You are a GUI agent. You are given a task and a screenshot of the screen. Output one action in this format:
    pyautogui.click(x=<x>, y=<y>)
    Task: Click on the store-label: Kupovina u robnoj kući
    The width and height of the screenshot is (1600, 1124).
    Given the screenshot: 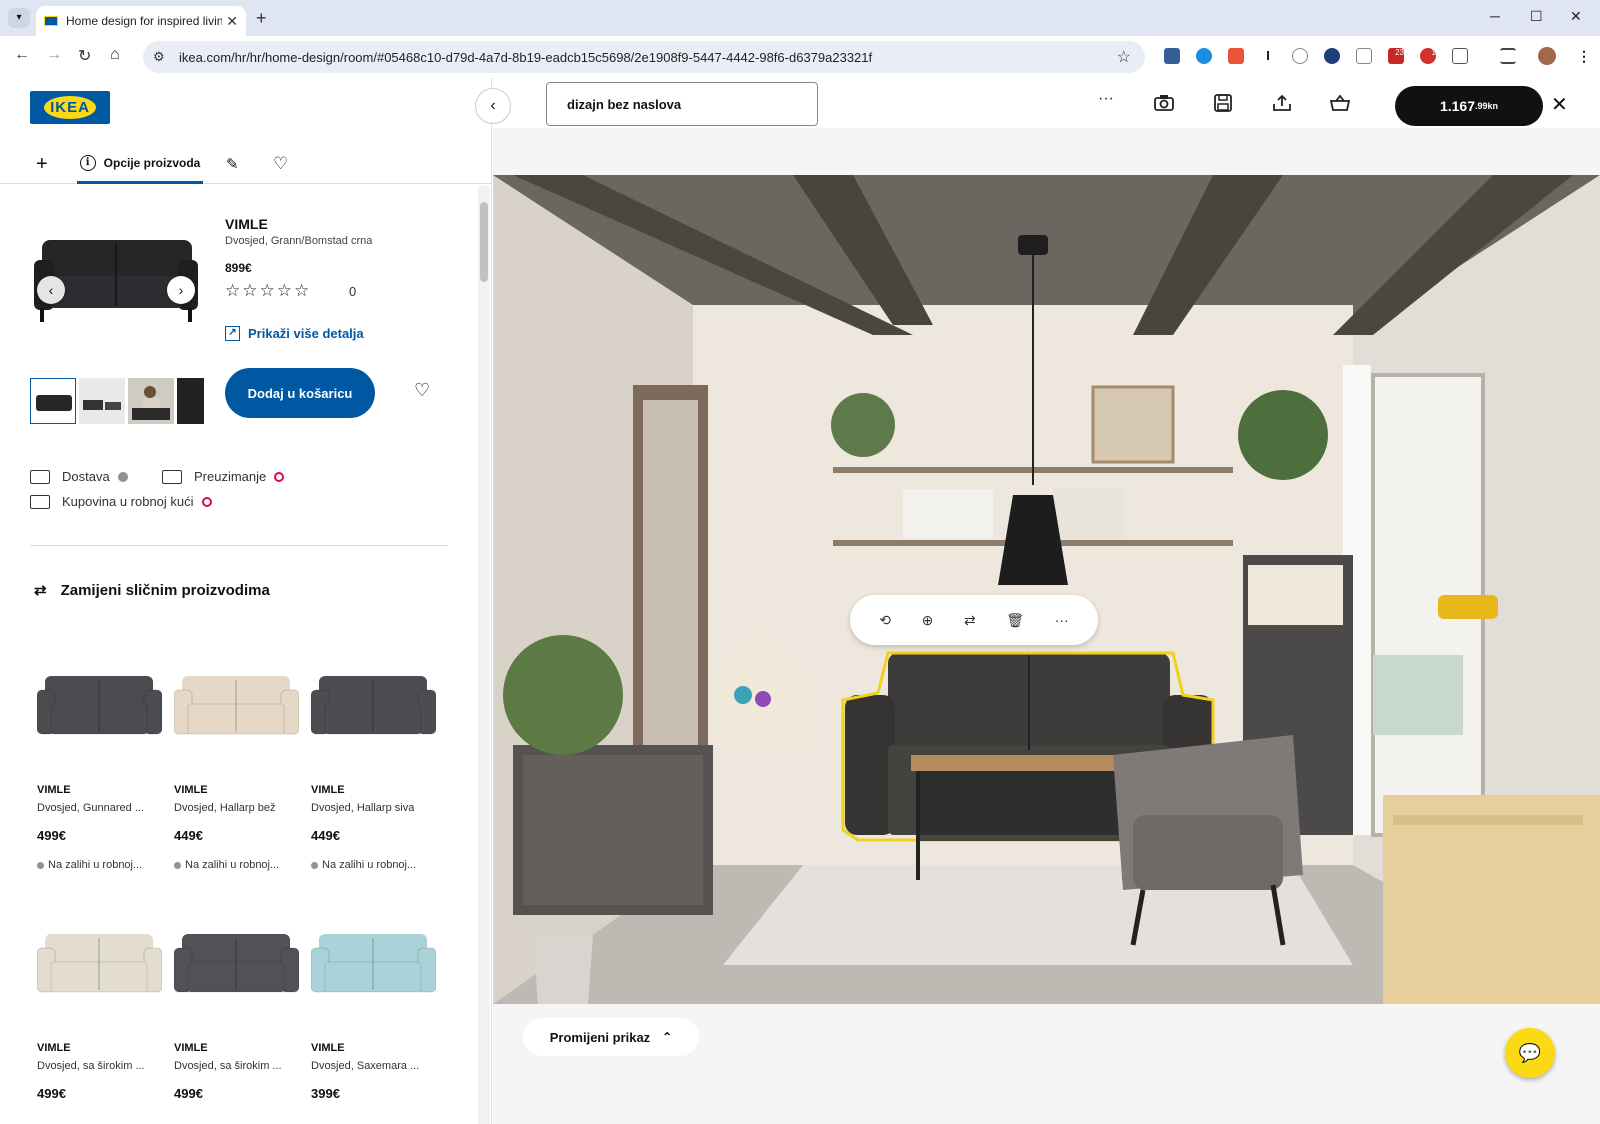 What is the action you would take?
    pyautogui.click(x=128, y=501)
    